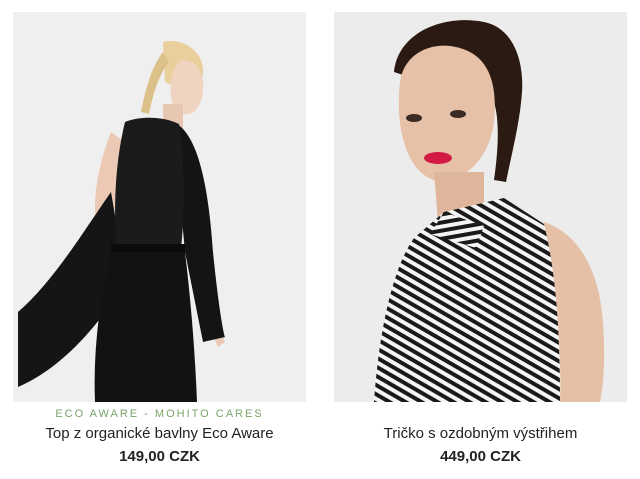 The height and width of the screenshot is (479, 640). I want to click on product-price: 149,00 CZK, so click(159, 456).